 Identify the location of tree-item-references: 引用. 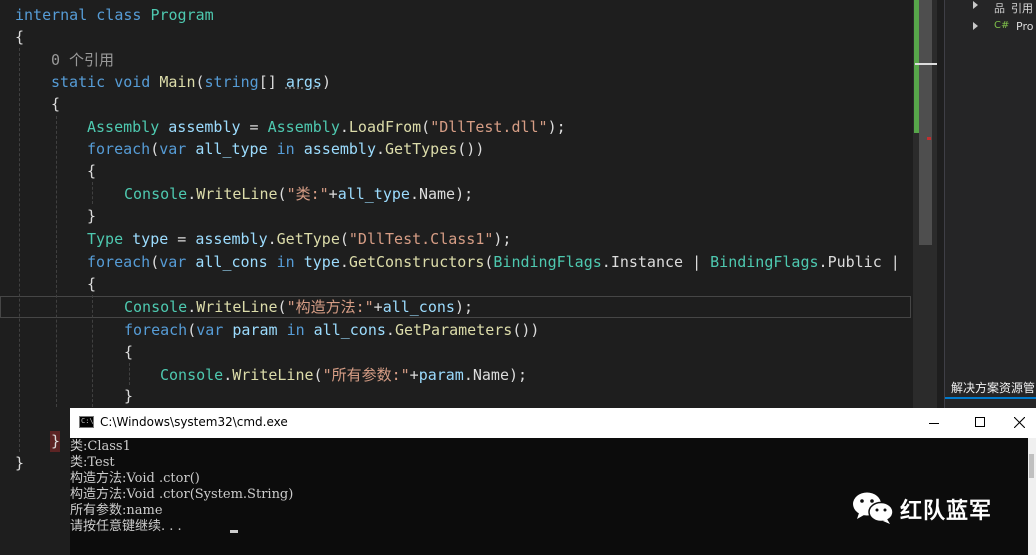
(1022, 8).